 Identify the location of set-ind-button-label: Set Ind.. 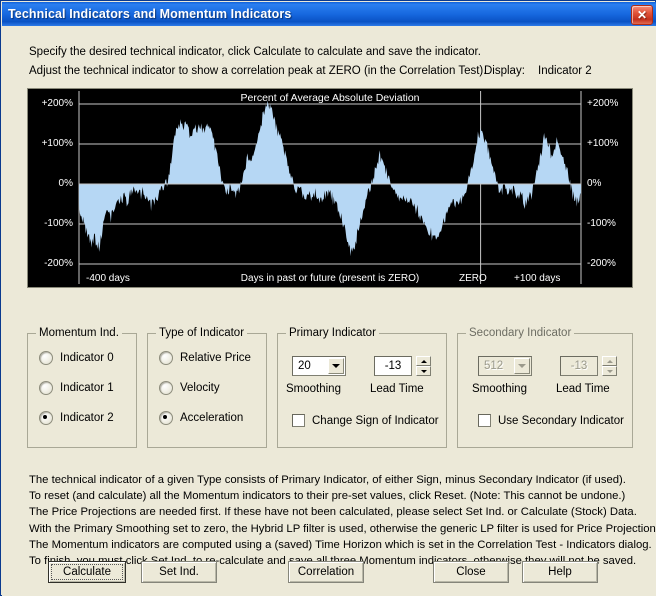
(179, 572).